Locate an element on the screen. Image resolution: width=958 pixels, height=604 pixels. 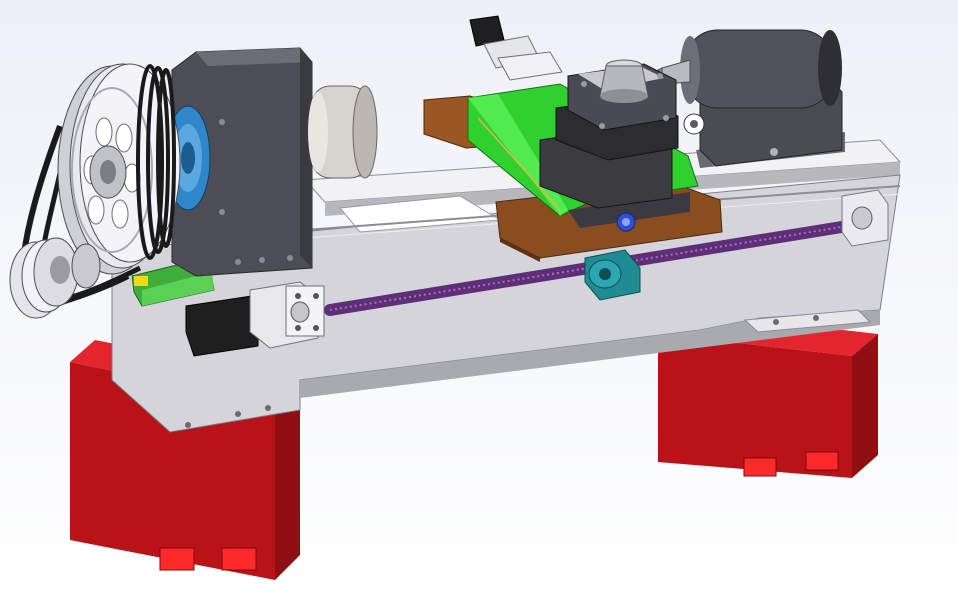
cross-slide-stepper is located at coordinates (516, 48).